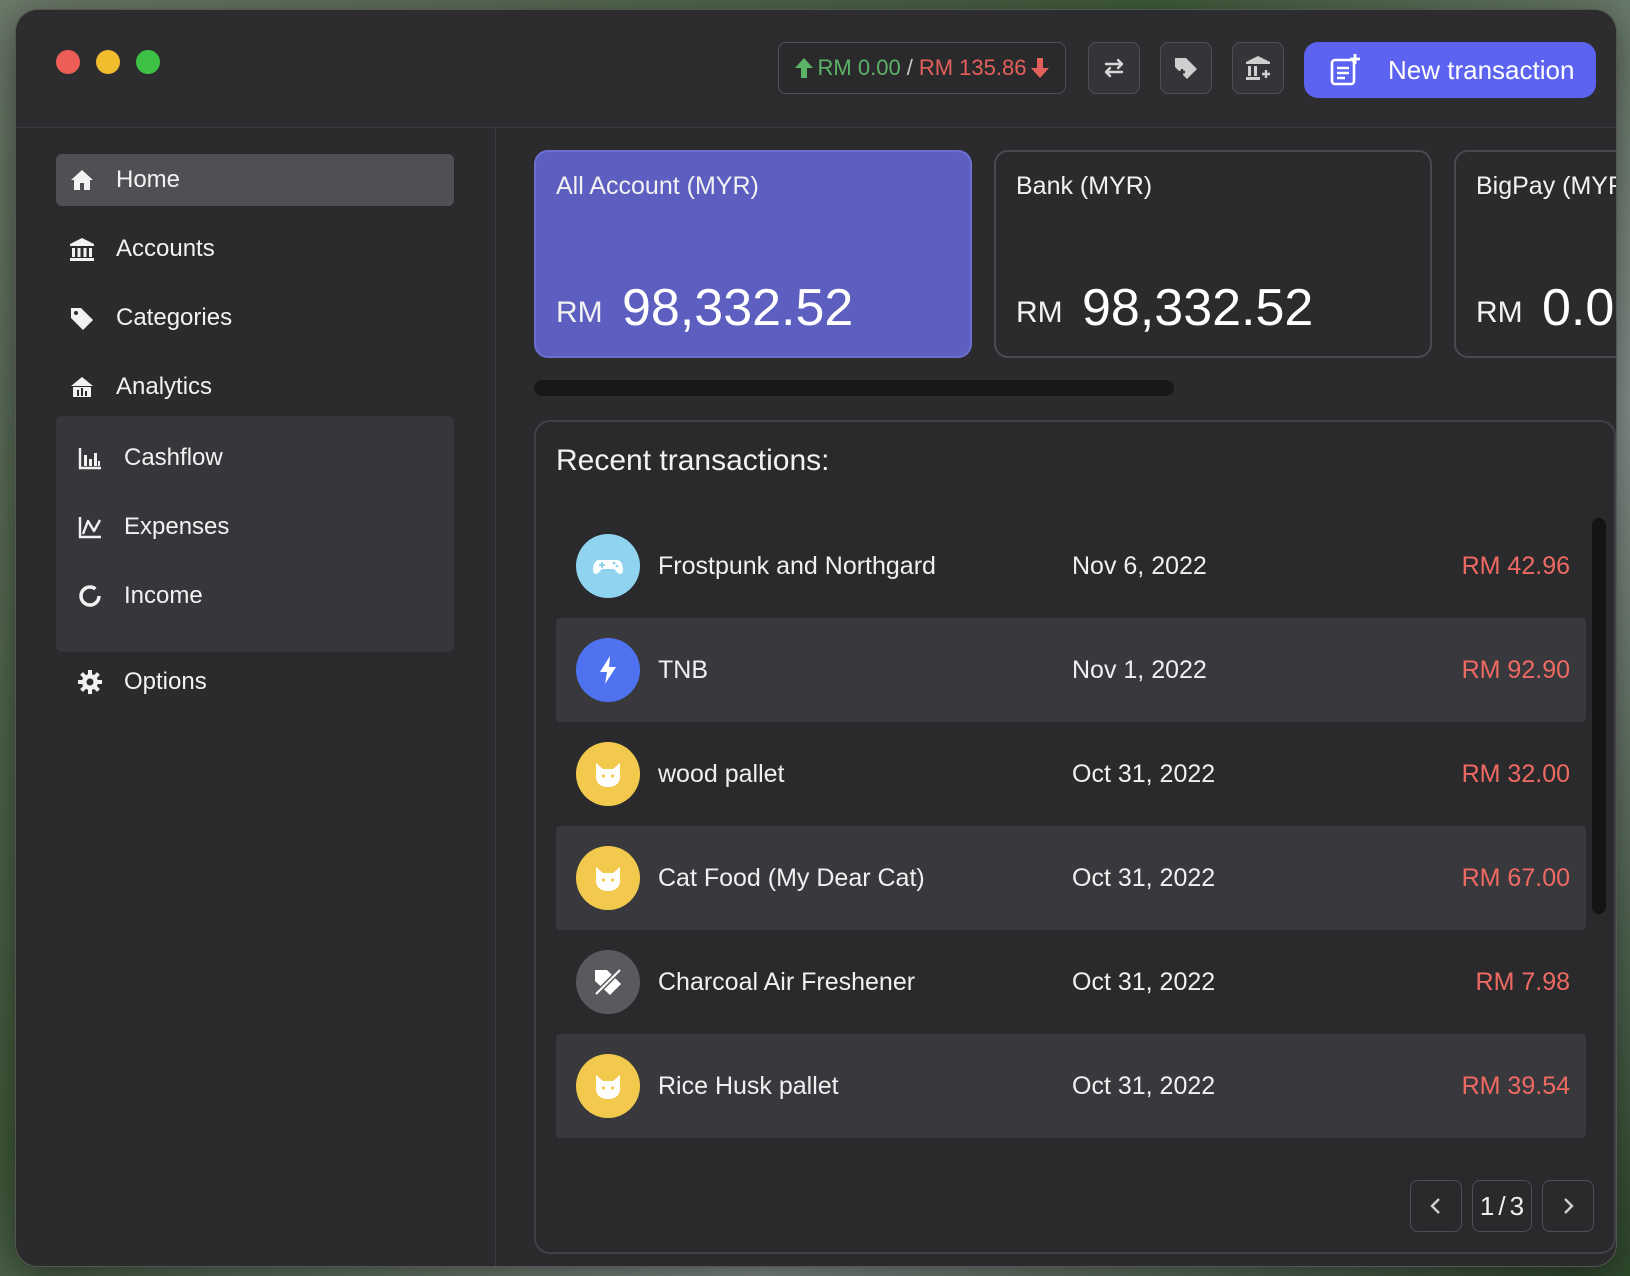 The width and height of the screenshot is (1630, 1276). Describe the element at coordinates (255, 180) in the screenshot. I see `sidebar-item-home: Home` at that location.